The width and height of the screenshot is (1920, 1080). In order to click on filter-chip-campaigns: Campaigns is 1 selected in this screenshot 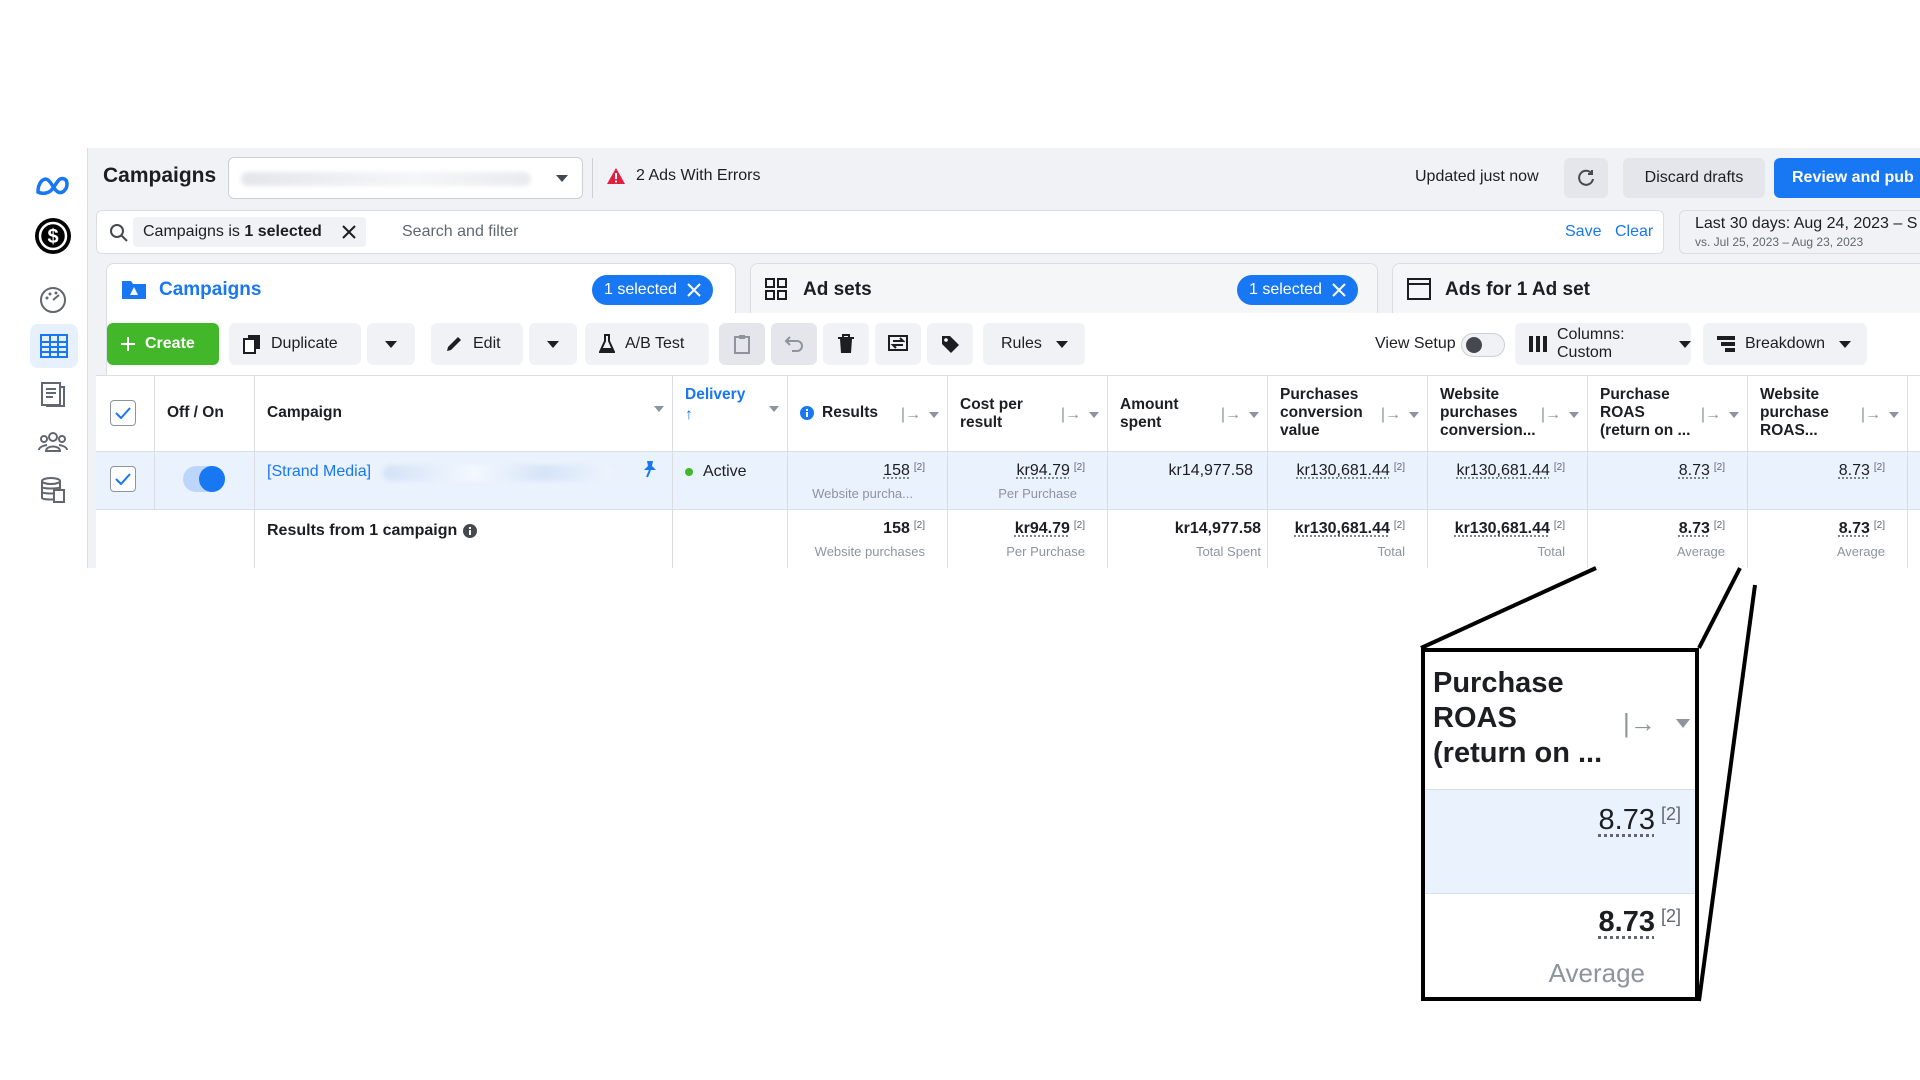, I will do `click(249, 232)`.